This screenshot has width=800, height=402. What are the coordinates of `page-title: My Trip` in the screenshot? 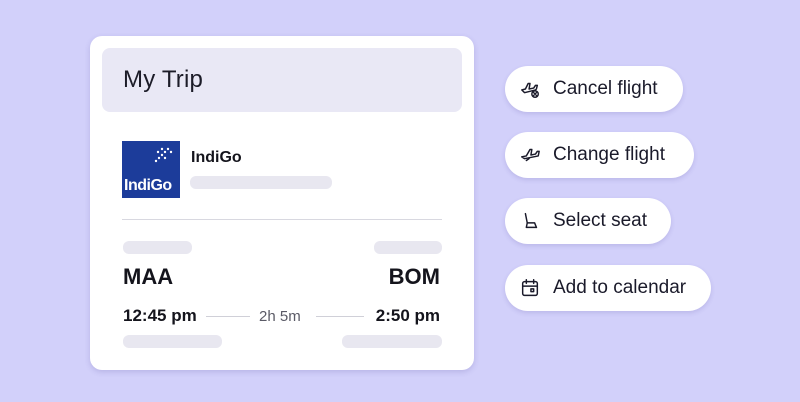 It's located at (163, 79).